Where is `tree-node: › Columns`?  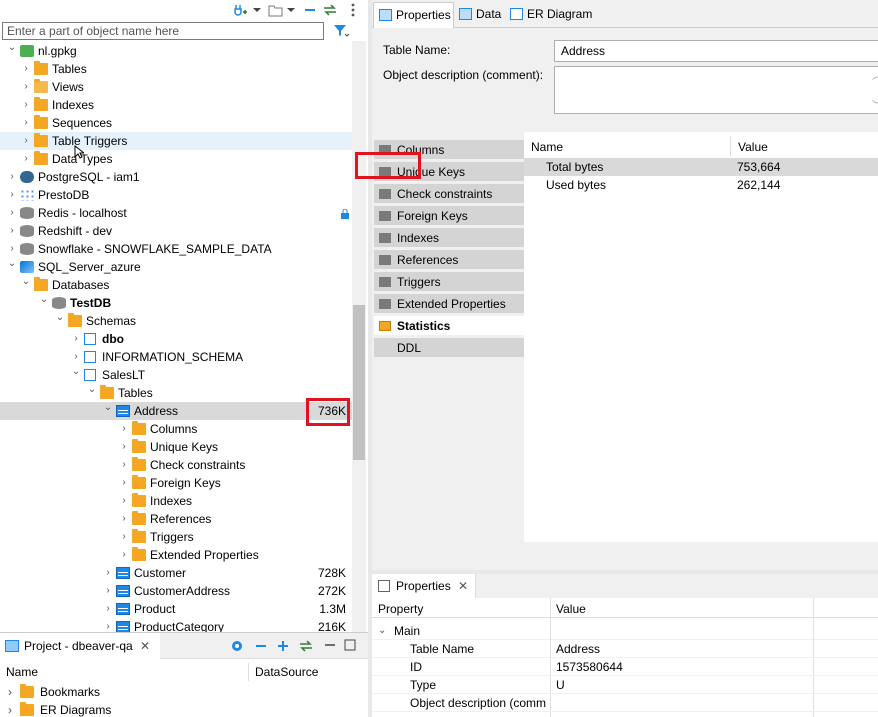 tree-node: › Columns is located at coordinates (176, 429).